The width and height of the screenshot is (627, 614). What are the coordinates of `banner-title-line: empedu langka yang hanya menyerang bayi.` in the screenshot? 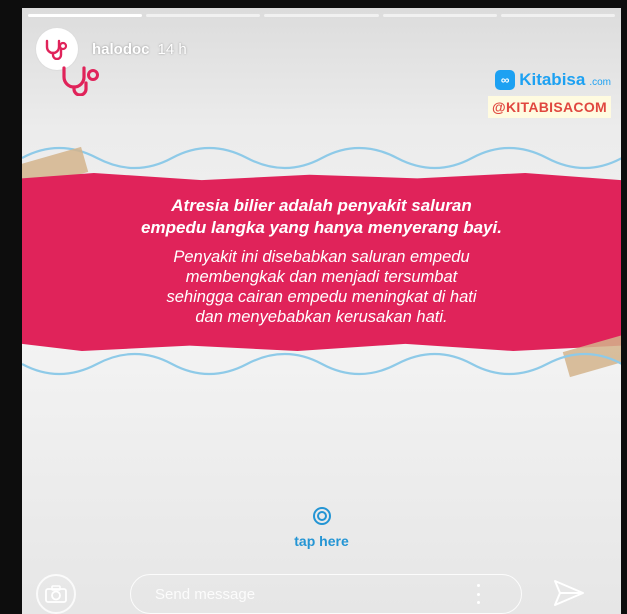 It's located at (321, 227).